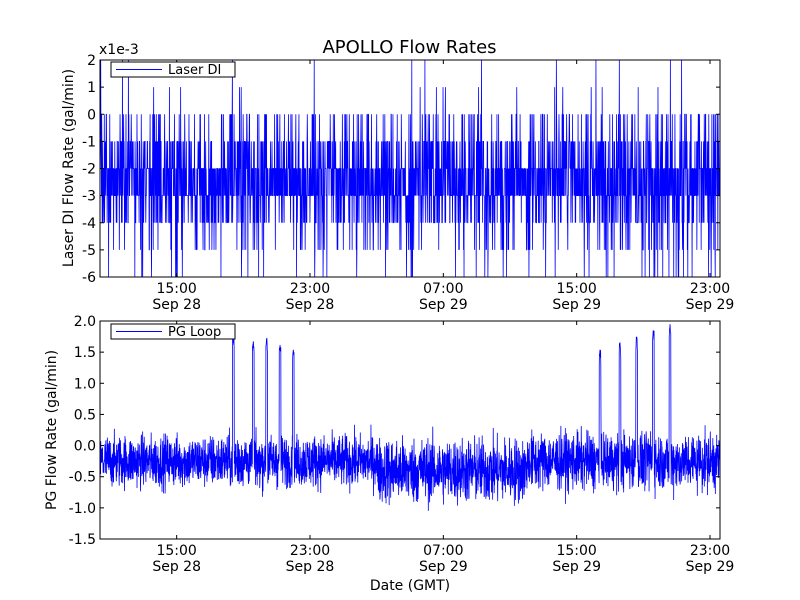 Image resolution: width=800 pixels, height=600 pixels. I want to click on y-tick-label: 0, so click(91, 115).